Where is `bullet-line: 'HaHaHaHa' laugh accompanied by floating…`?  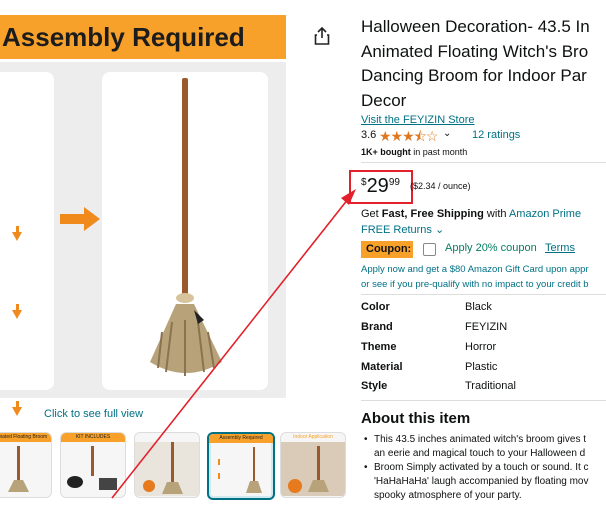 bullet-line: 'HaHaHaHa' laugh accompanied by floating… is located at coordinates (481, 481).